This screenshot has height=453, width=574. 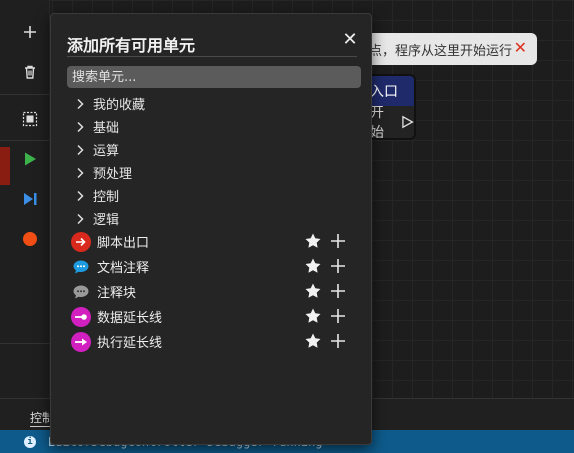 What do you see at coordinates (81, 316) in the screenshot?
I see `data-wire-icon` at bounding box center [81, 316].